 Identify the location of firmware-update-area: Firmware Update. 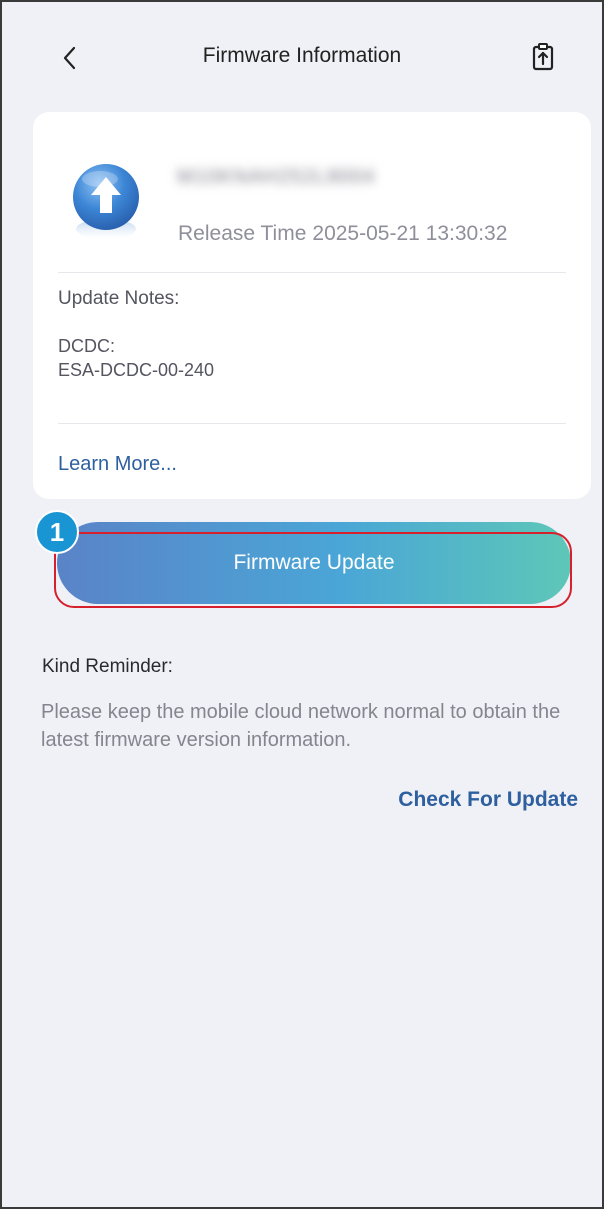
(313, 566).